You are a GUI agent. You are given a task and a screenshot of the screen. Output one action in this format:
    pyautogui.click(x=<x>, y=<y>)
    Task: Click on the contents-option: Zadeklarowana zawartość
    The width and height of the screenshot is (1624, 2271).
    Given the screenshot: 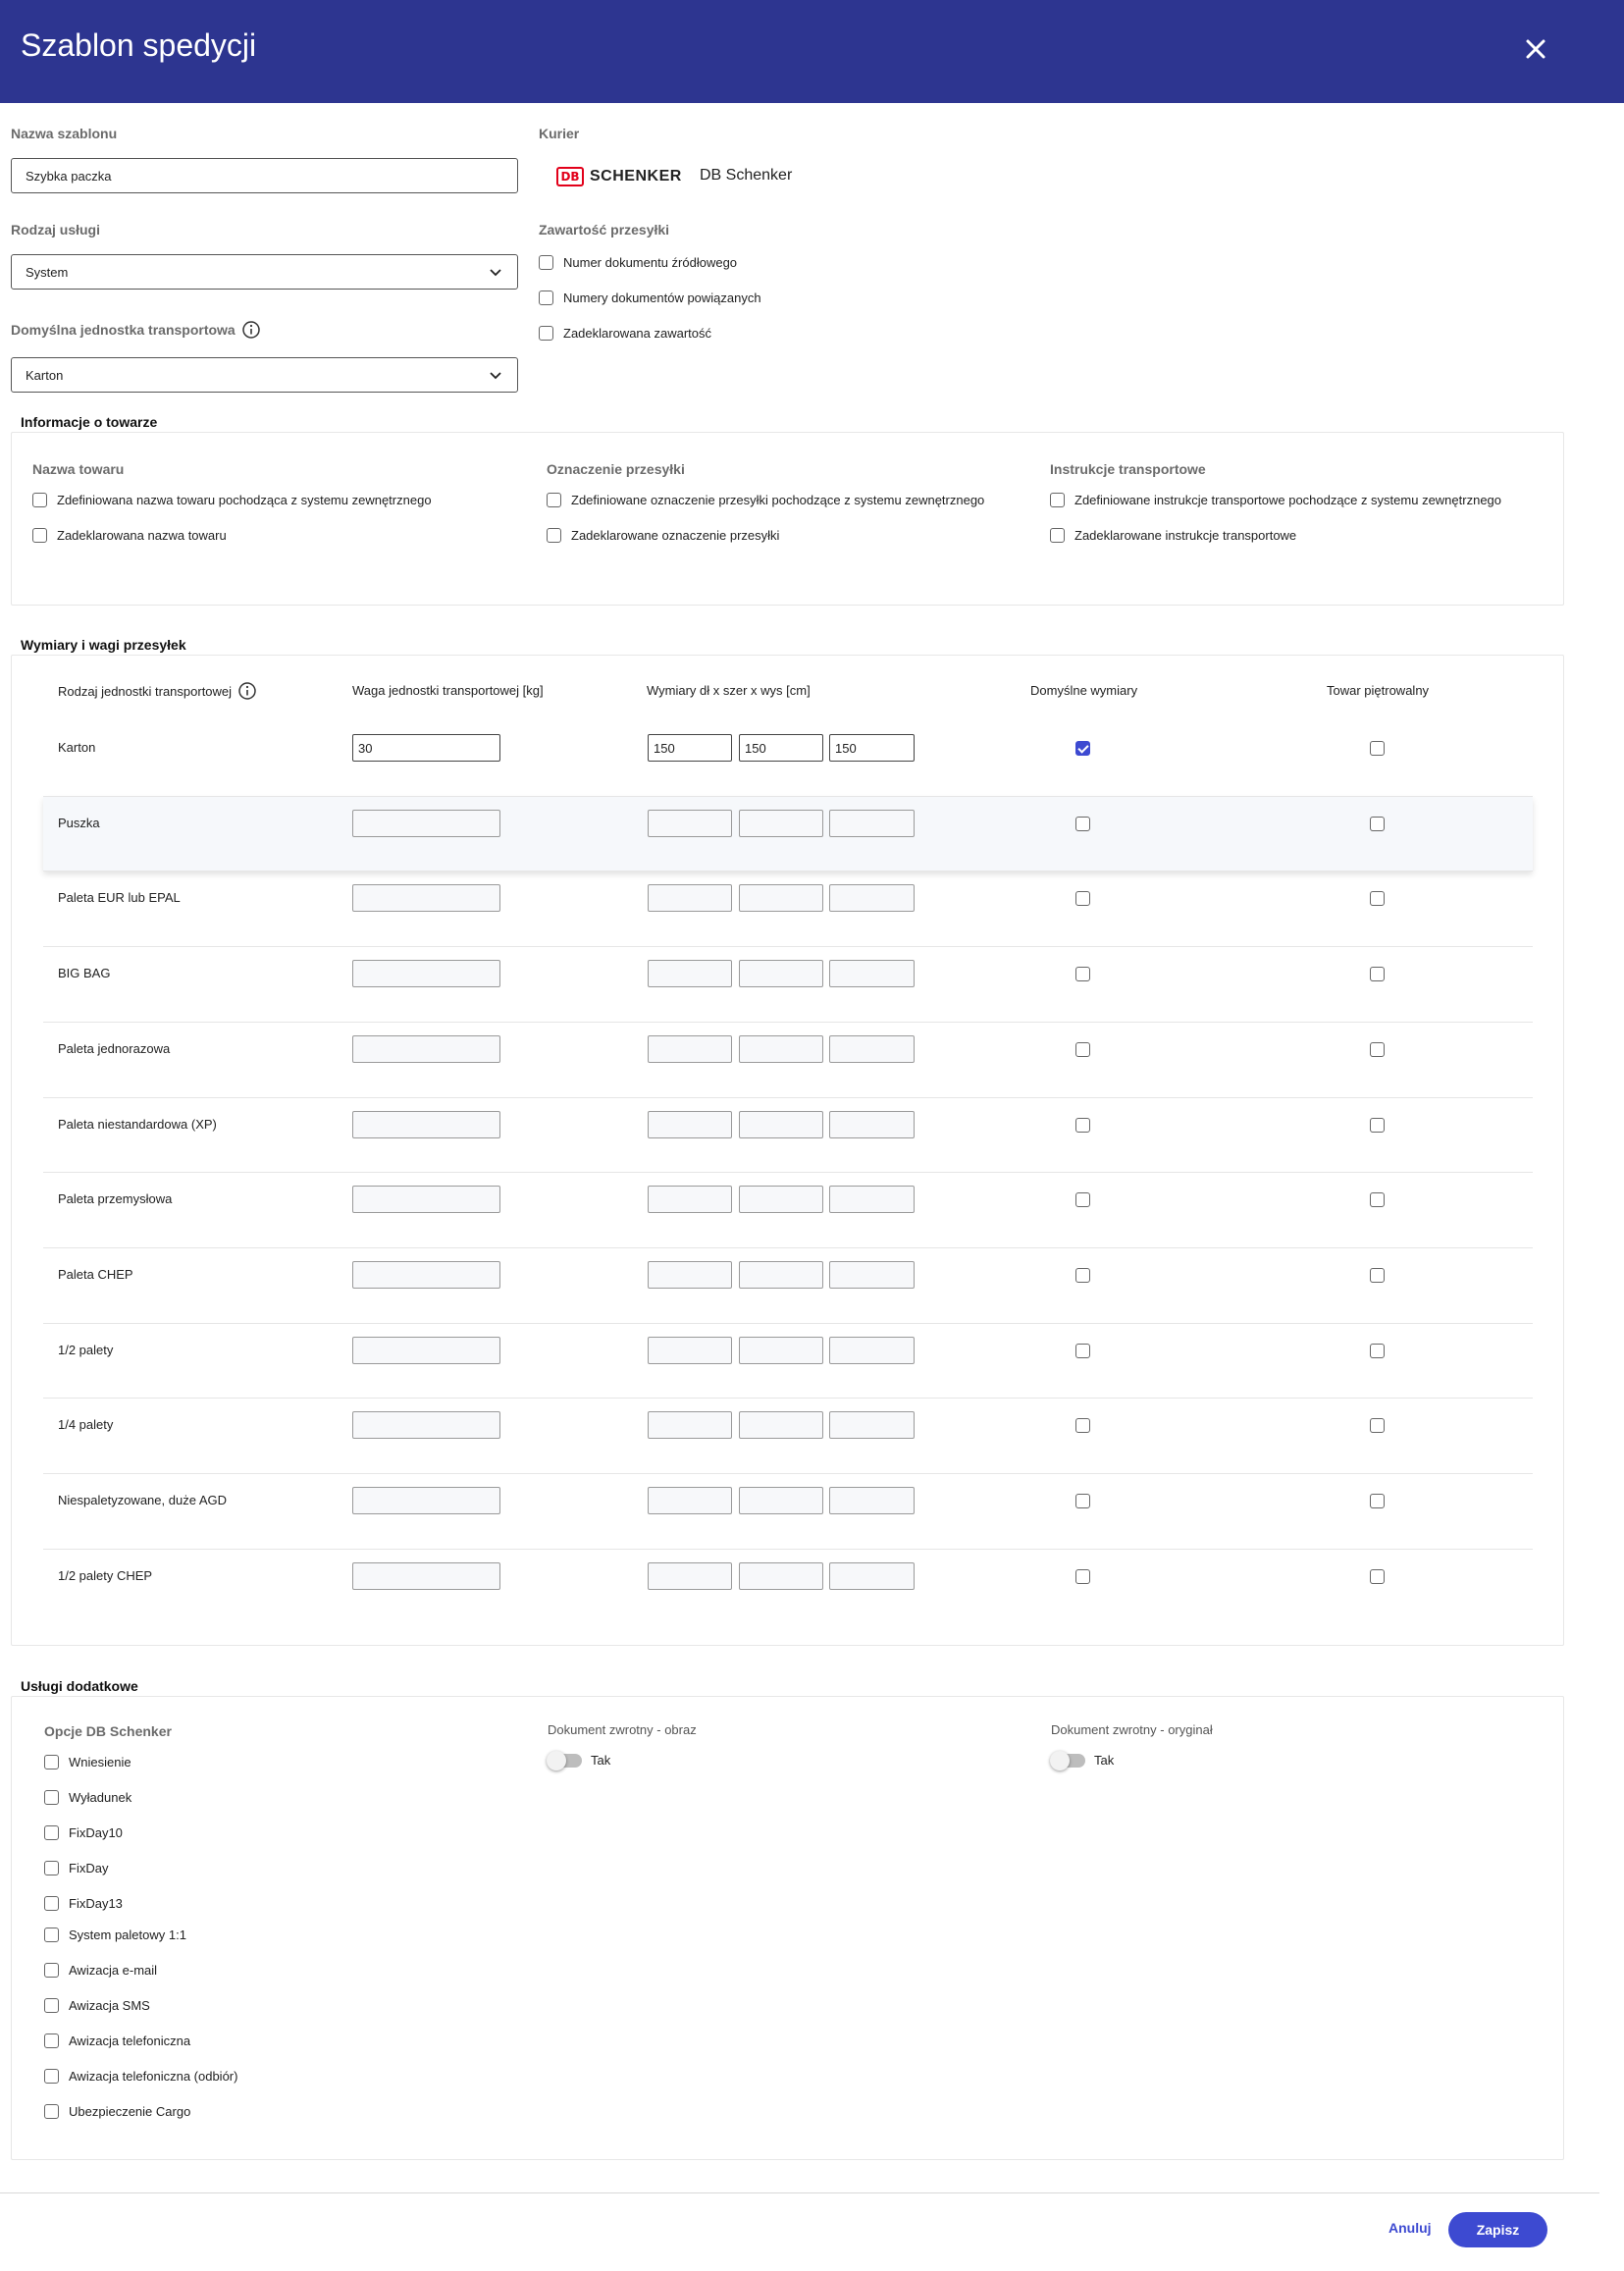 What is the action you would take?
    pyautogui.click(x=625, y=333)
    